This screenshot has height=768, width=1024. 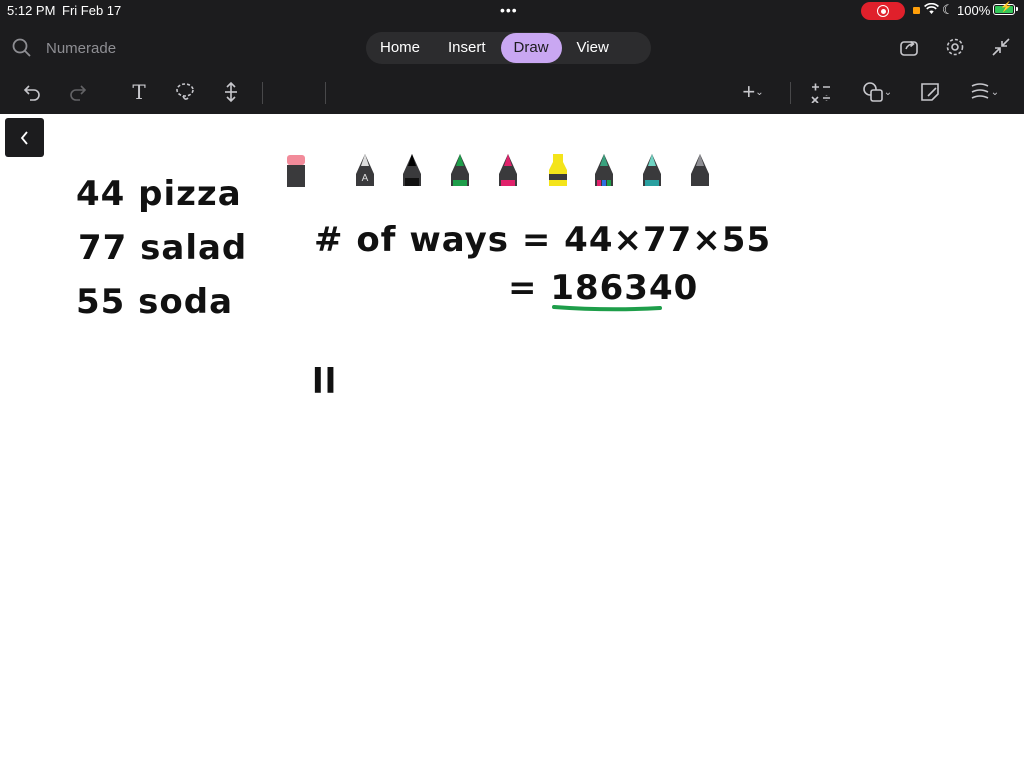 What do you see at coordinates (529, 288) in the screenshot?
I see `equals-sign: =` at bounding box center [529, 288].